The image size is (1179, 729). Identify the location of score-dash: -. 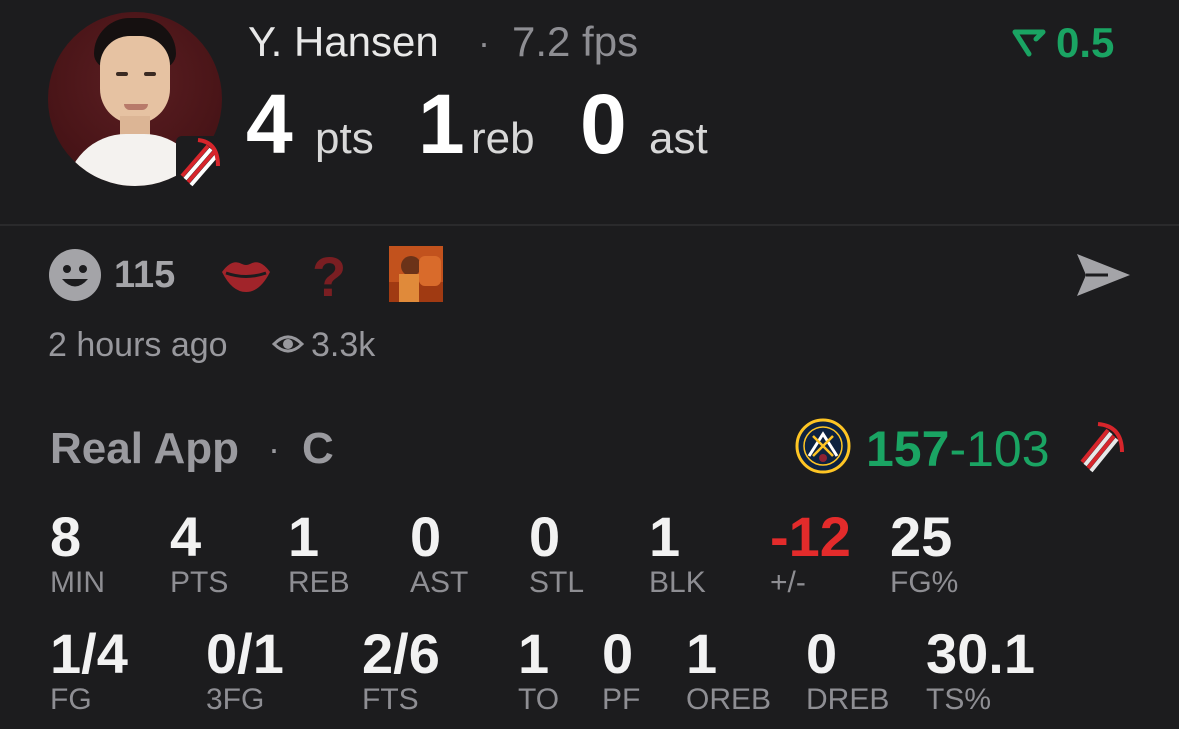
(958, 449).